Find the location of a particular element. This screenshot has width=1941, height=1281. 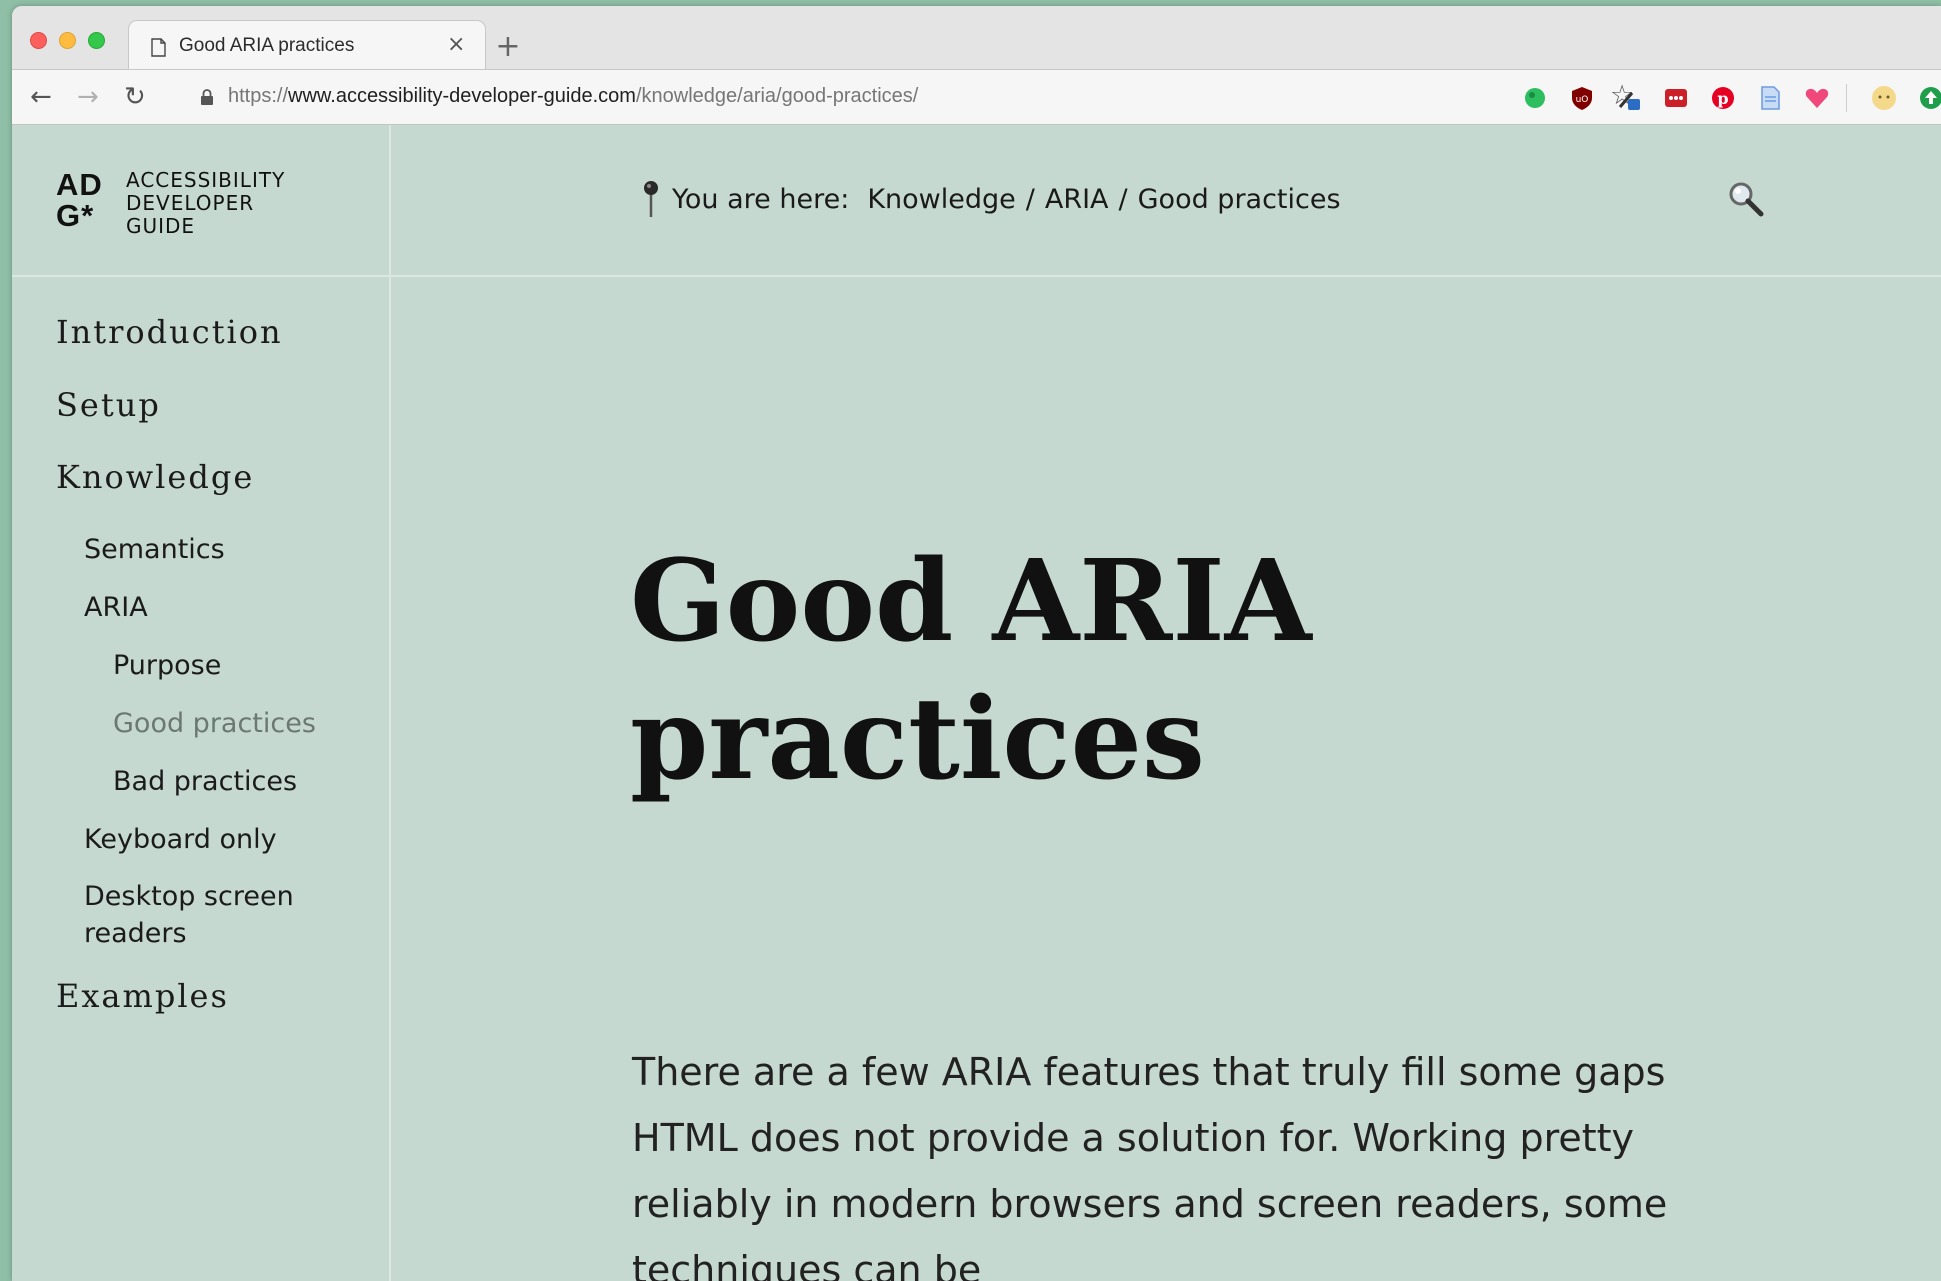

sidebar-item-label: readers is located at coordinates (135, 933).